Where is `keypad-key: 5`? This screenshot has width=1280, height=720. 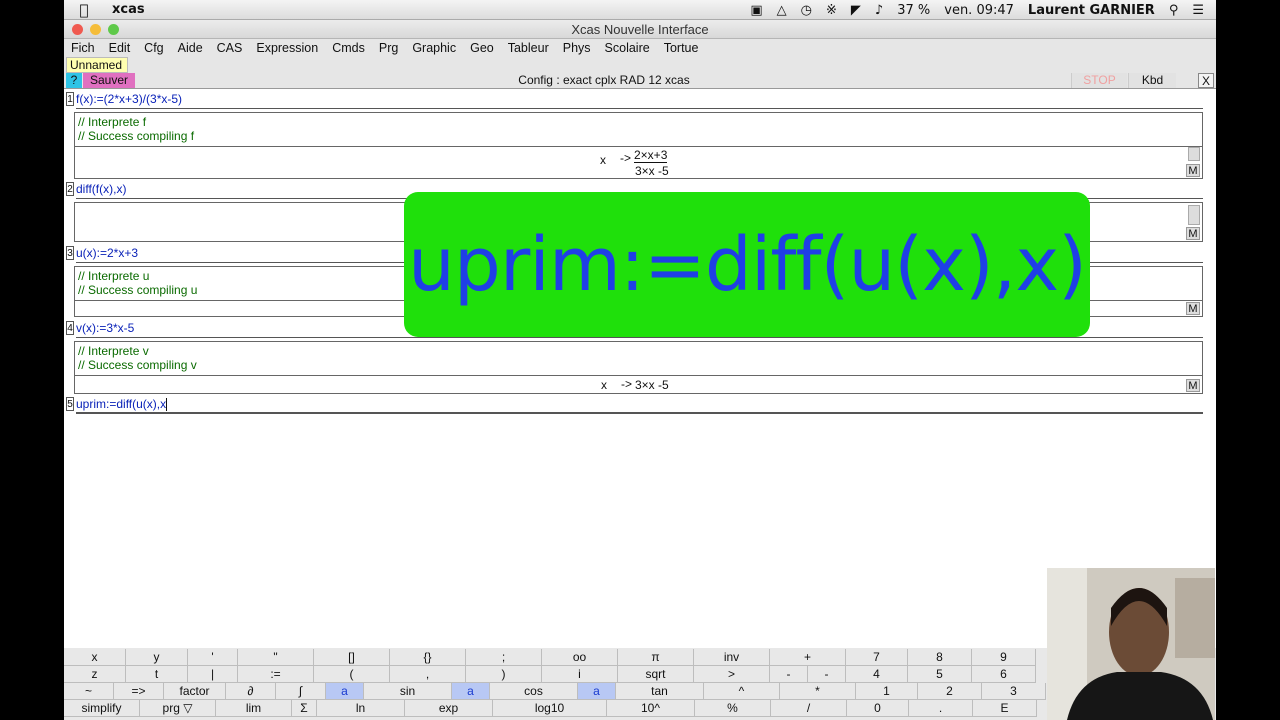
keypad-key: 5 is located at coordinates (940, 674).